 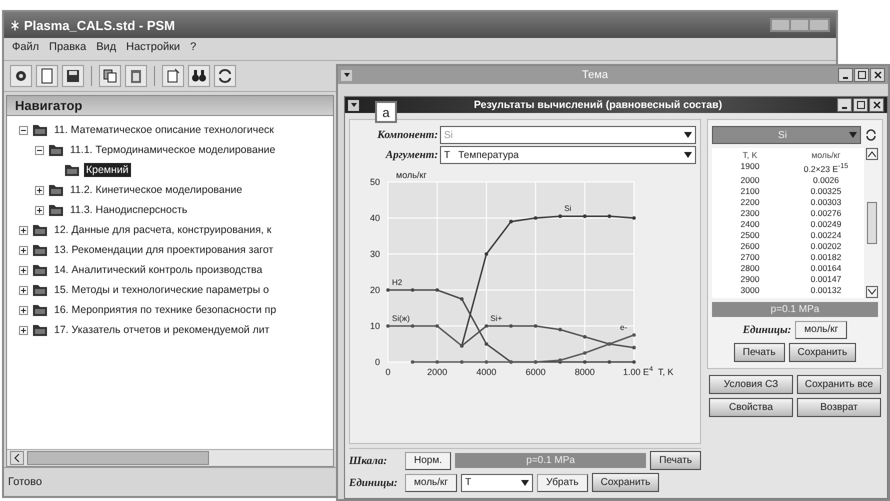 What do you see at coordinates (110, 76) in the screenshot?
I see `copy-icon` at bounding box center [110, 76].